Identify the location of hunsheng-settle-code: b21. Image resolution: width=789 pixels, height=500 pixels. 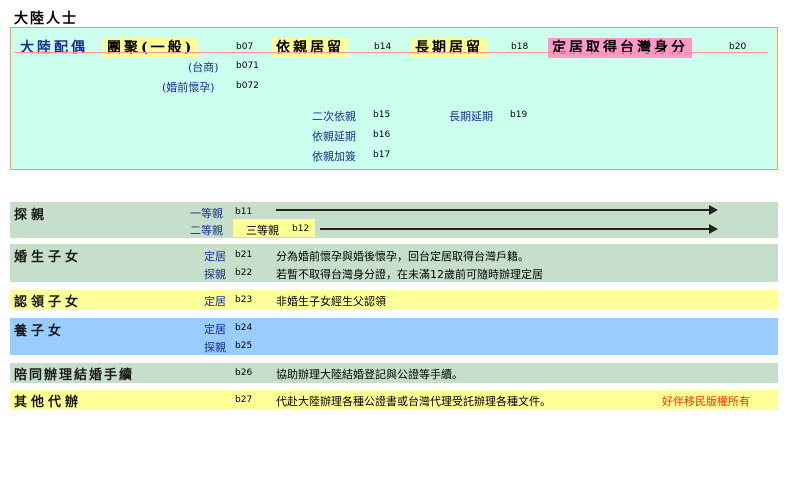
(244, 255).